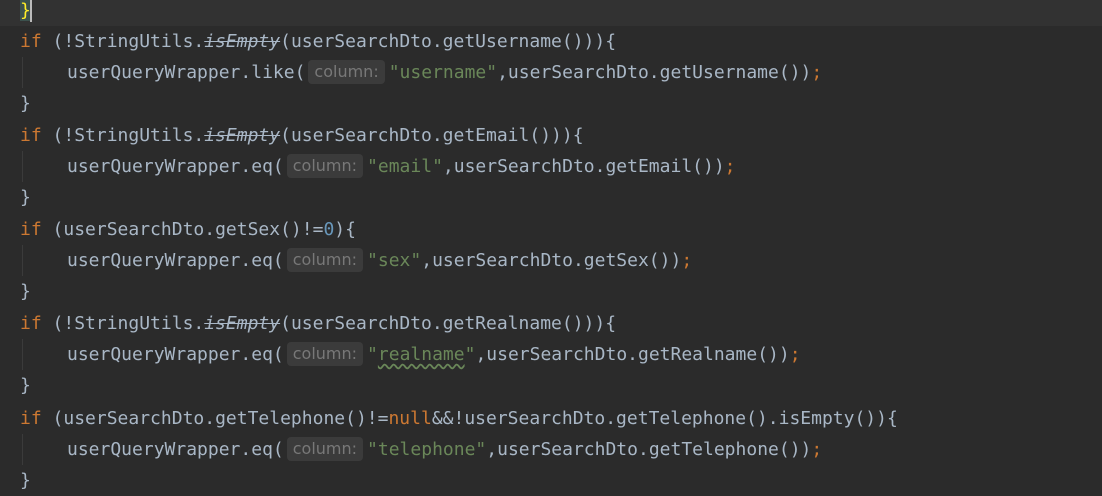 The image size is (1102, 496). What do you see at coordinates (443, 72) in the screenshot?
I see `string-literal: "username"` at bounding box center [443, 72].